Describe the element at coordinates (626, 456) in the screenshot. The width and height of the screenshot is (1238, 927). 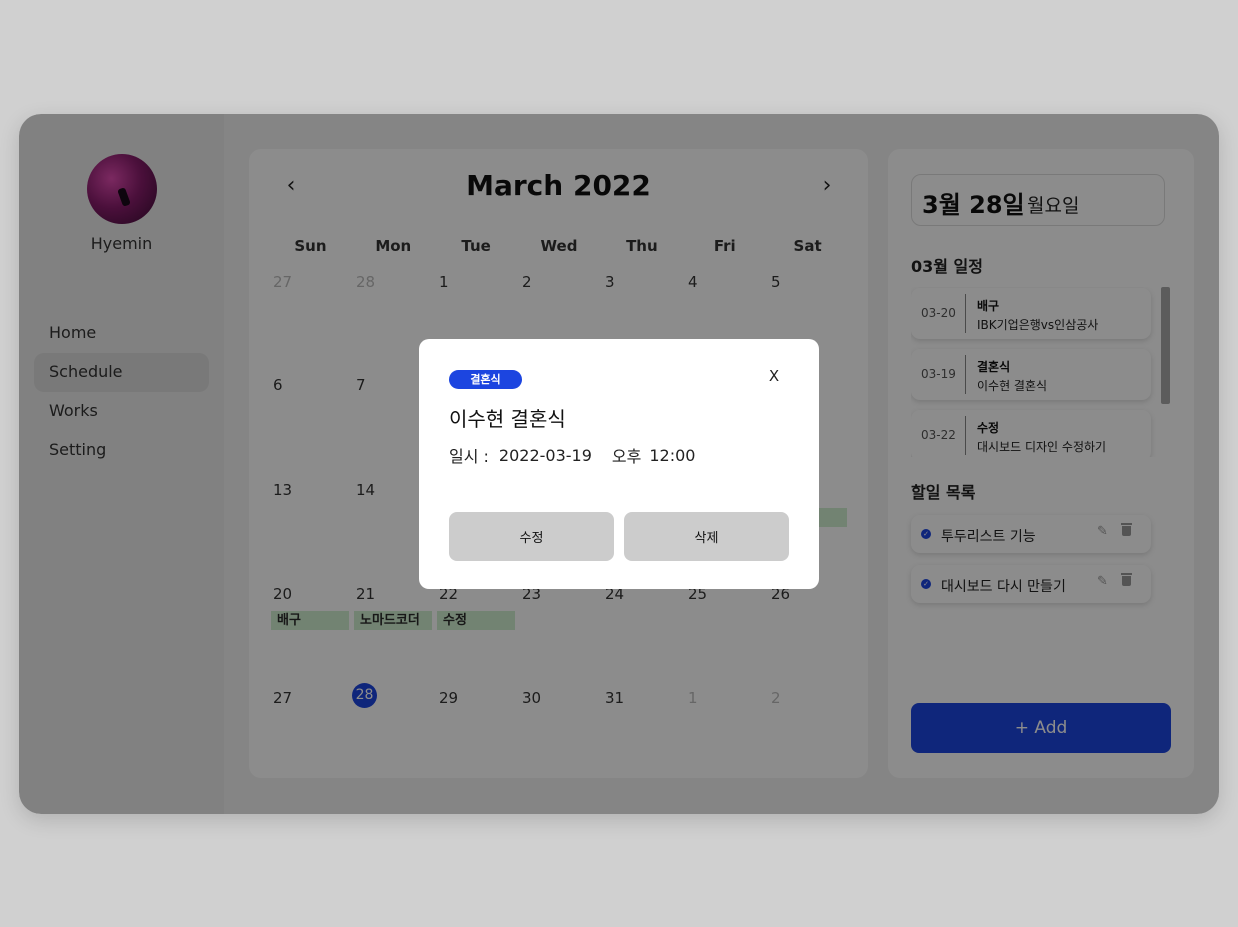
I see `event-ampm: 오후` at that location.